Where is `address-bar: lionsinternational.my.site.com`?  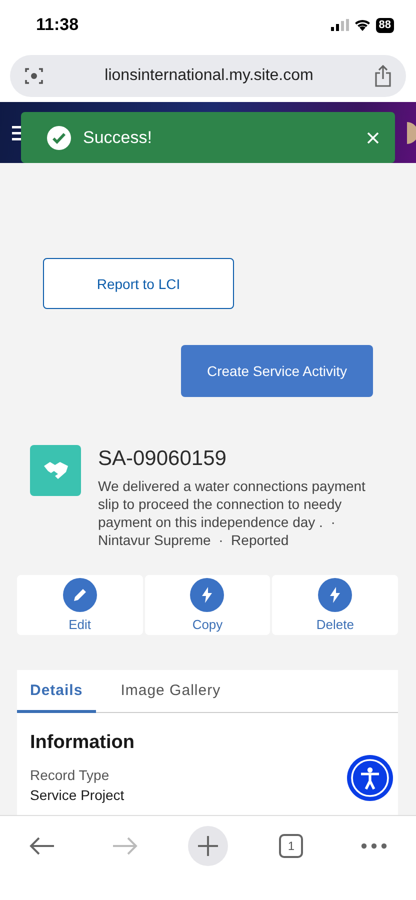 address-bar: lionsinternational.my.site.com is located at coordinates (208, 76).